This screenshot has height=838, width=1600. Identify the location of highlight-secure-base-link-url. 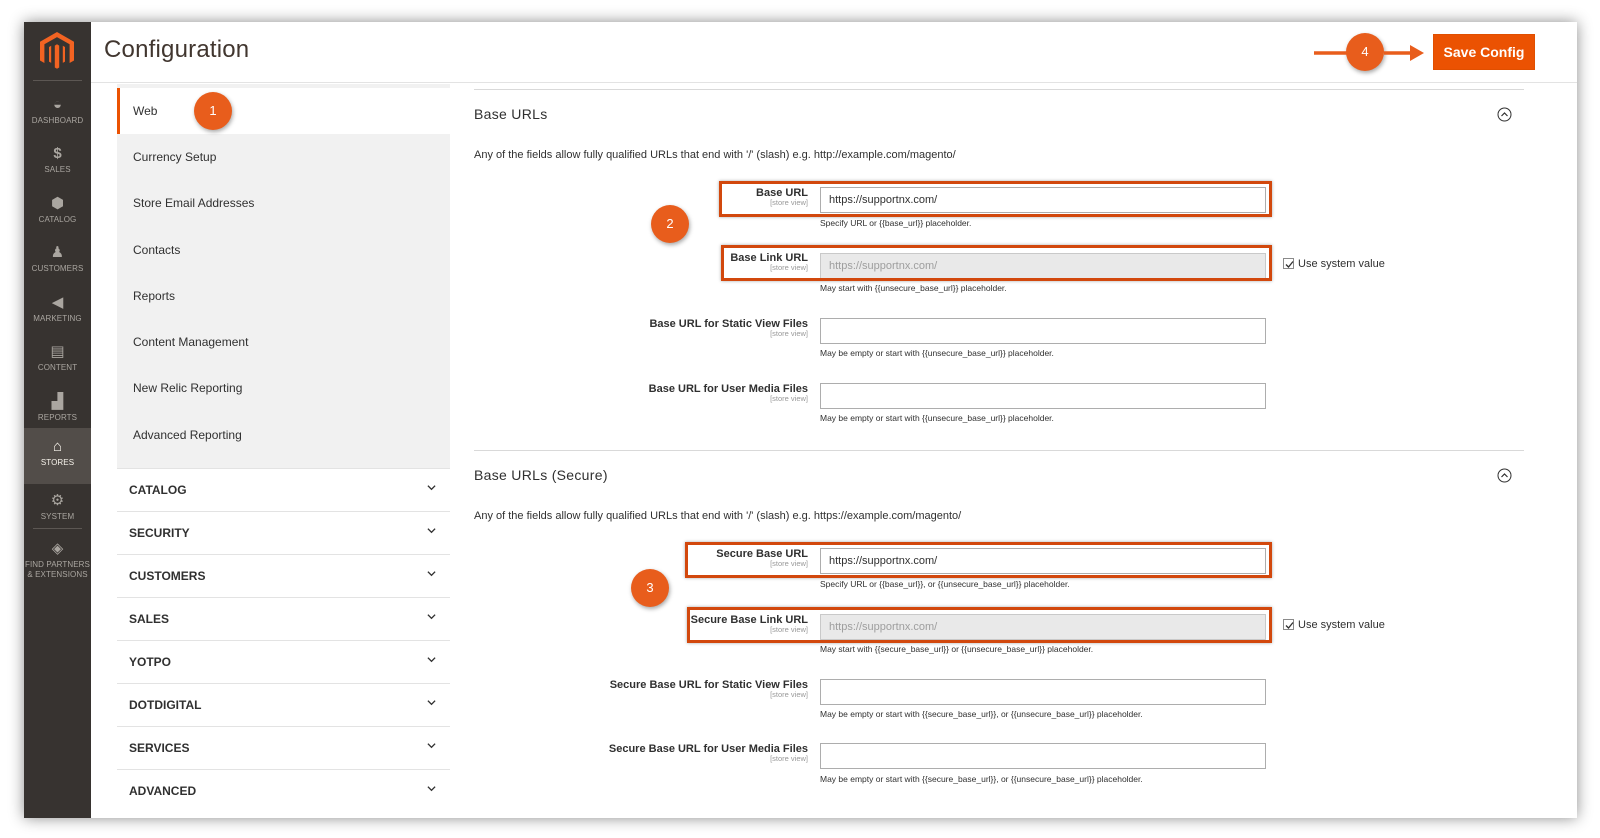
(979, 625).